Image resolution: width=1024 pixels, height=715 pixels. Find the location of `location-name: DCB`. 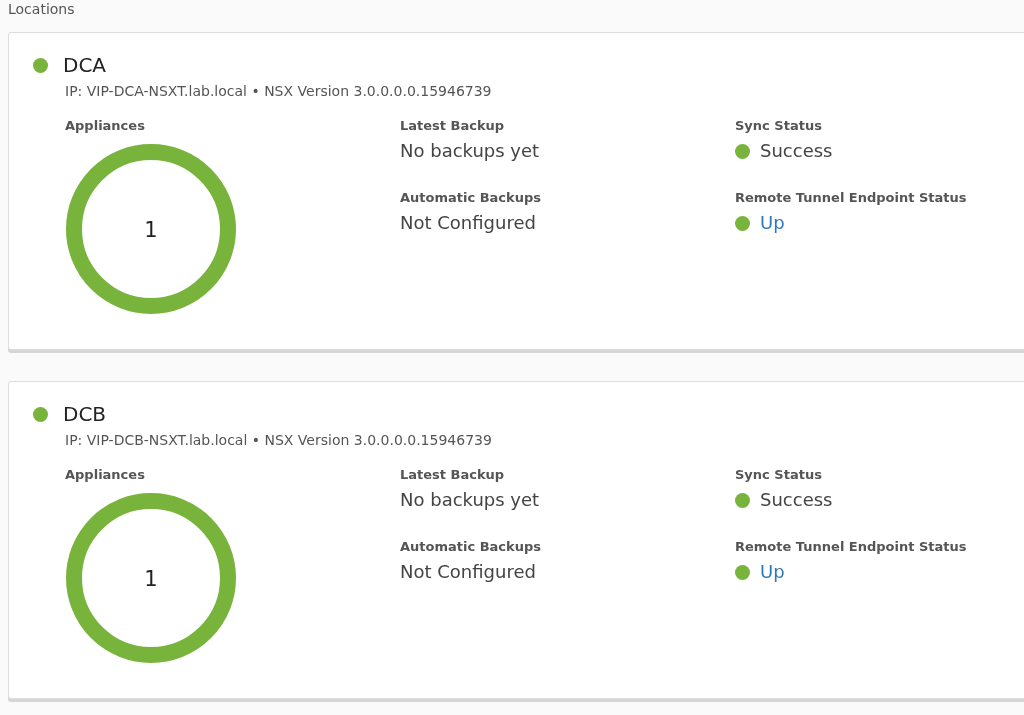

location-name: DCB is located at coordinates (85, 414).